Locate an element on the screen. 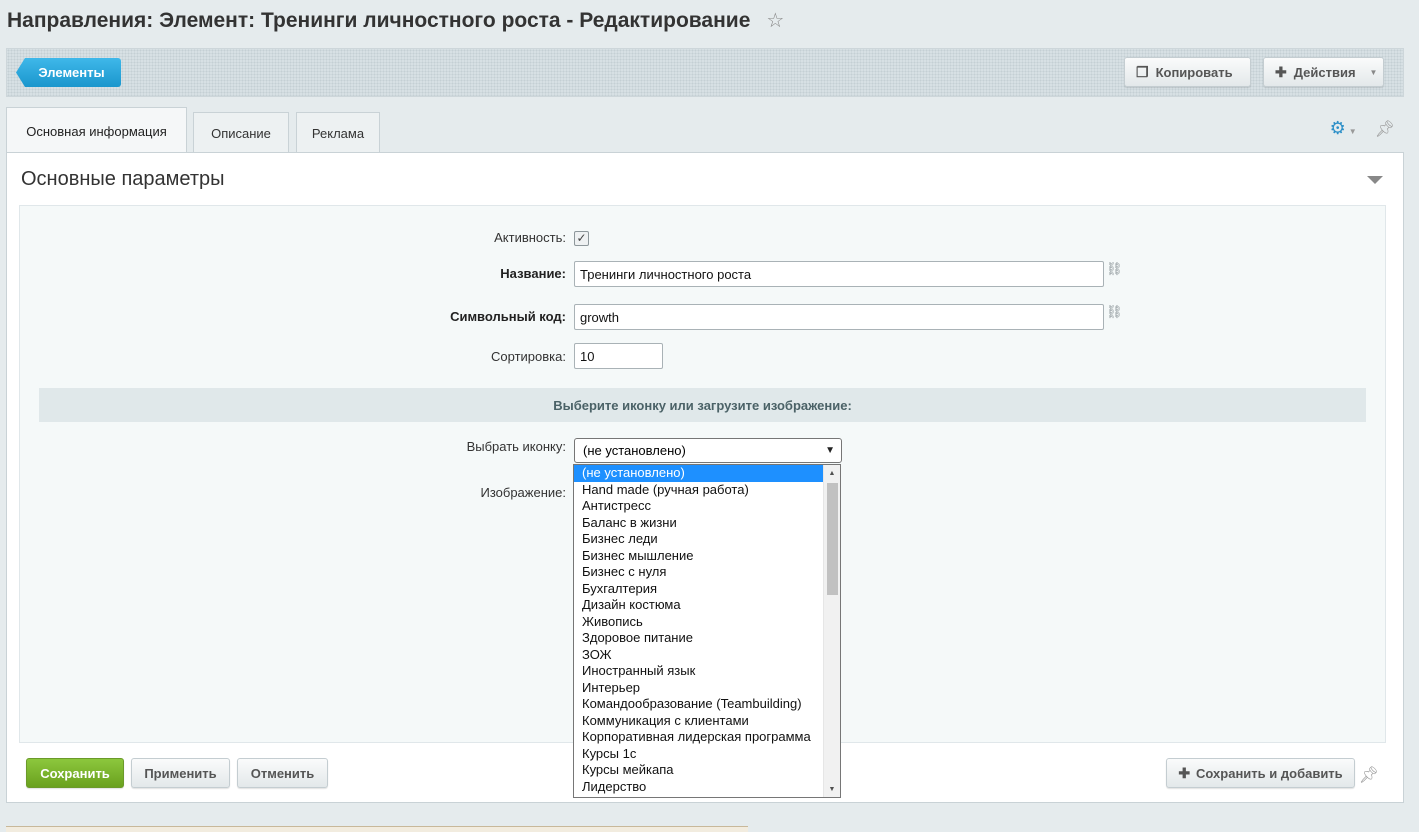  name-label: Название: is located at coordinates (533, 273).